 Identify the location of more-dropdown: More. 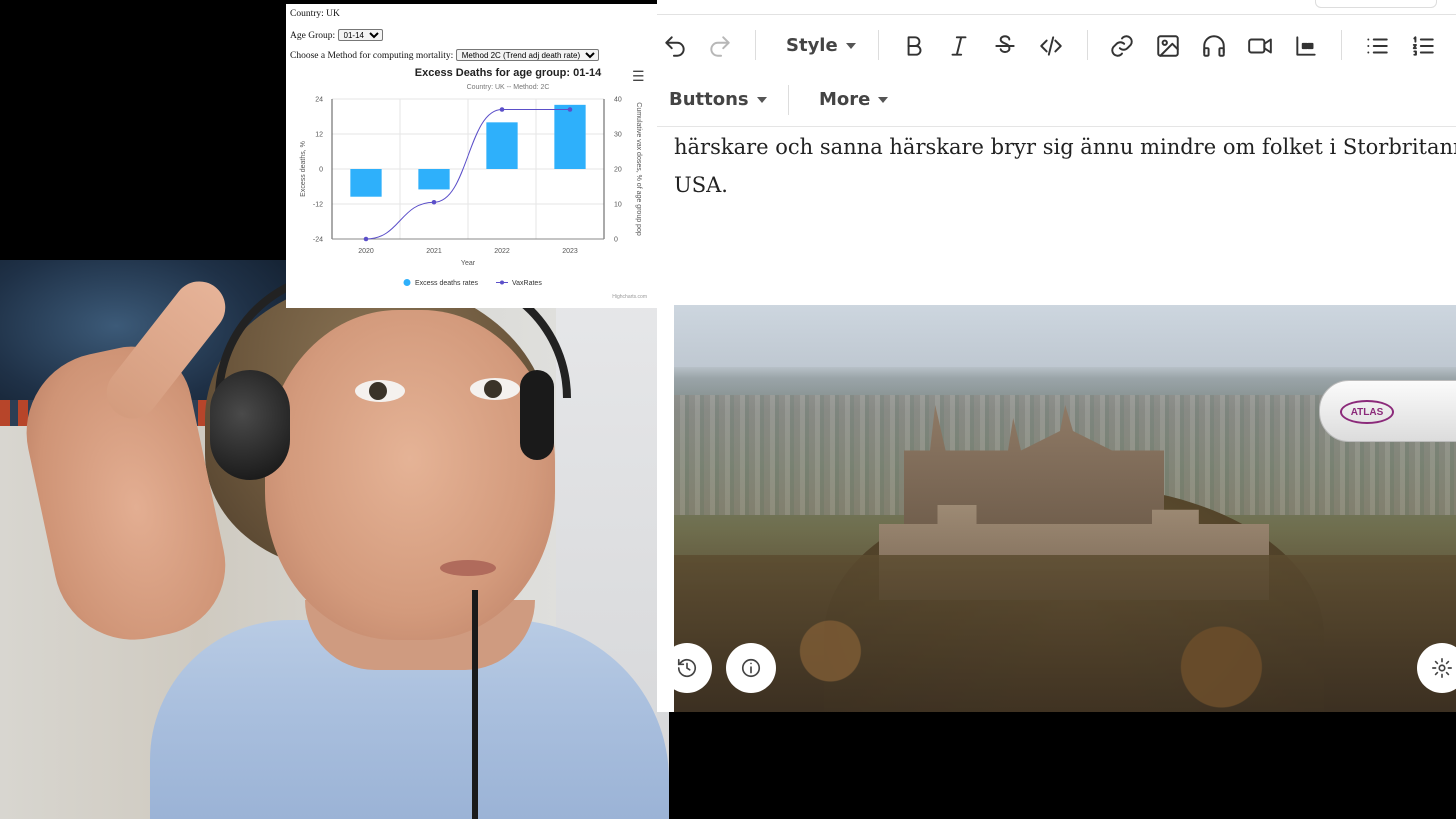
(854, 99).